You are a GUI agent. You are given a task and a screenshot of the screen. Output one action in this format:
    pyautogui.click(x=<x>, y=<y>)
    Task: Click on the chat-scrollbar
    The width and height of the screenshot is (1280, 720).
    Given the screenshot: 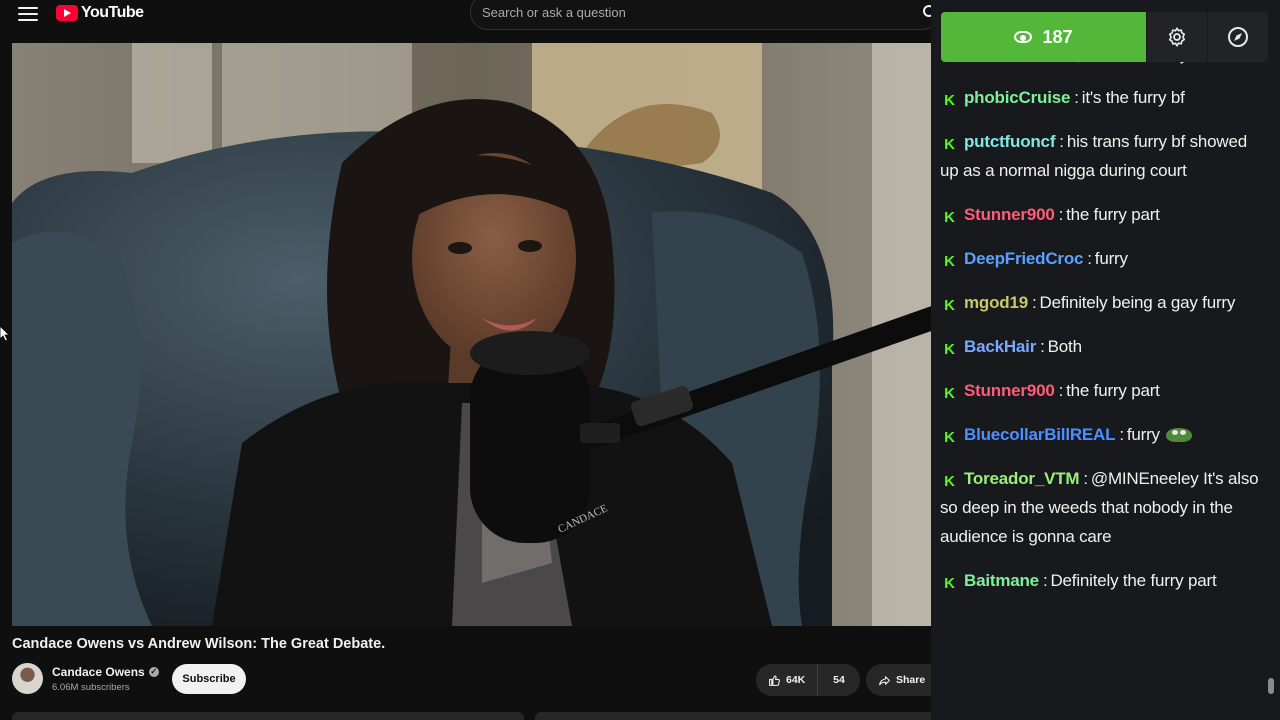 What is the action you would take?
    pyautogui.click(x=1271, y=686)
    